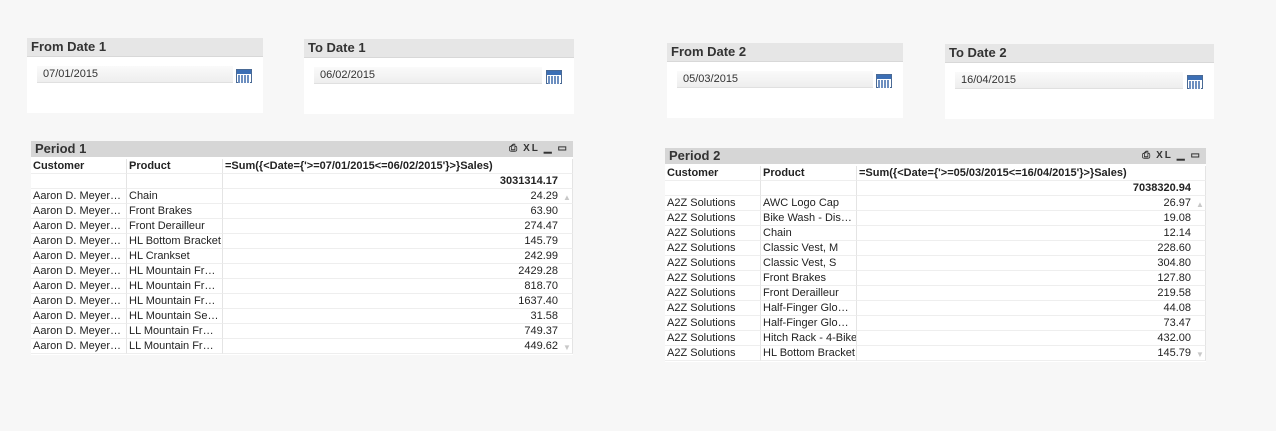 The image size is (1276, 431). Describe the element at coordinates (1031, 248) in the screenshot. I see `sales-cell: 228.60` at that location.